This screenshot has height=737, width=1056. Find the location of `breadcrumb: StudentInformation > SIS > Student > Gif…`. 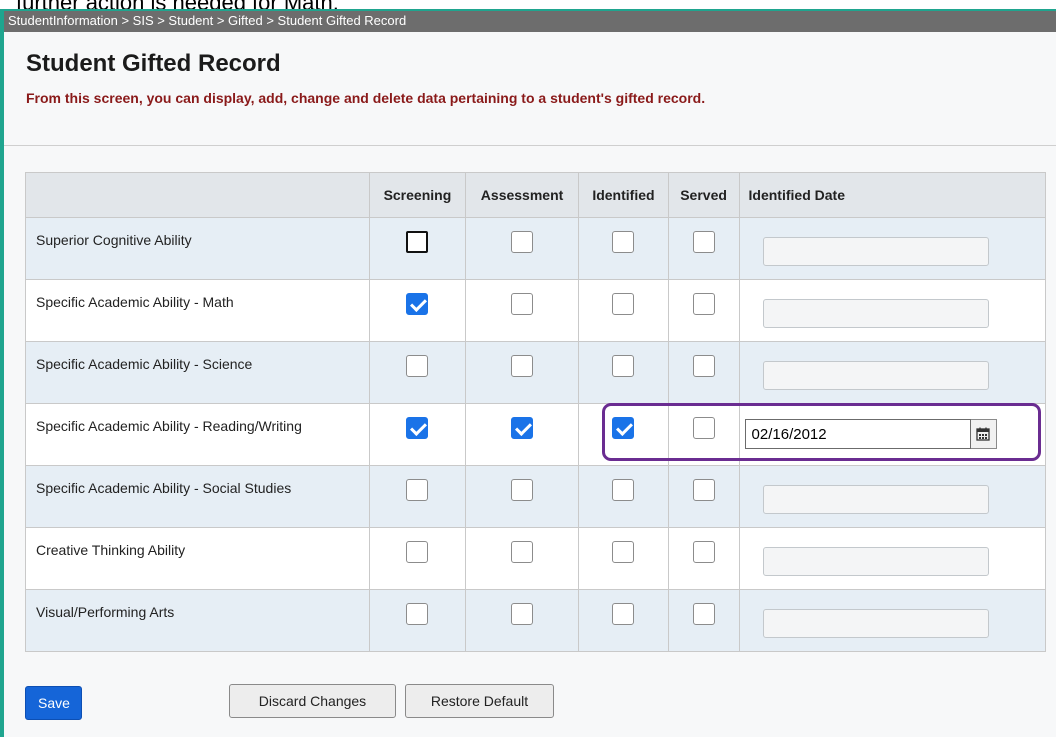

breadcrumb: StudentInformation > SIS > Student > Gif… is located at coordinates (530, 21).